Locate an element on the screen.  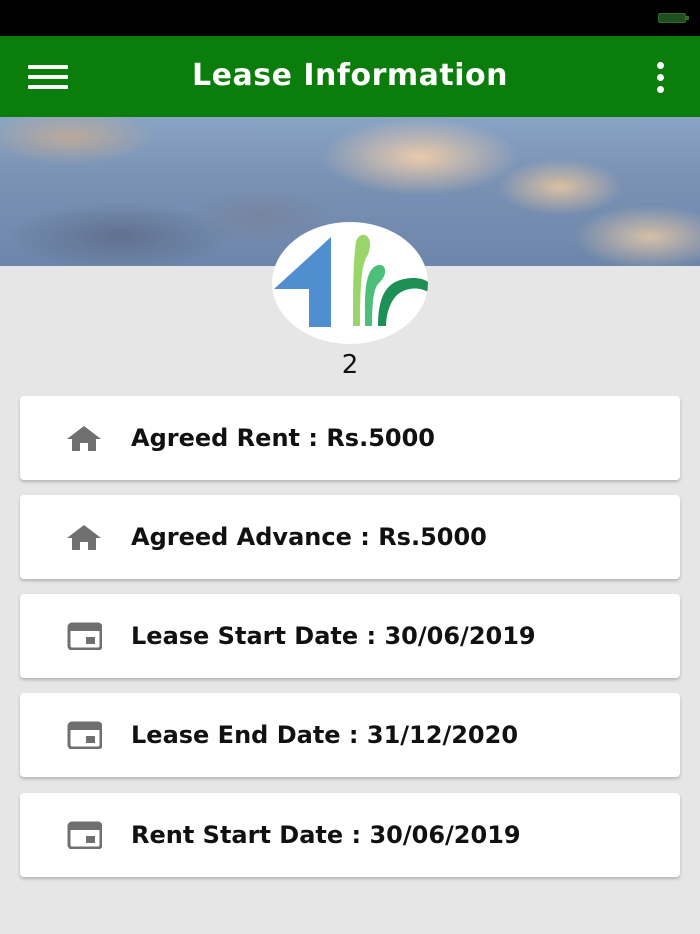
overflow-menu-button is located at coordinates (660, 77).